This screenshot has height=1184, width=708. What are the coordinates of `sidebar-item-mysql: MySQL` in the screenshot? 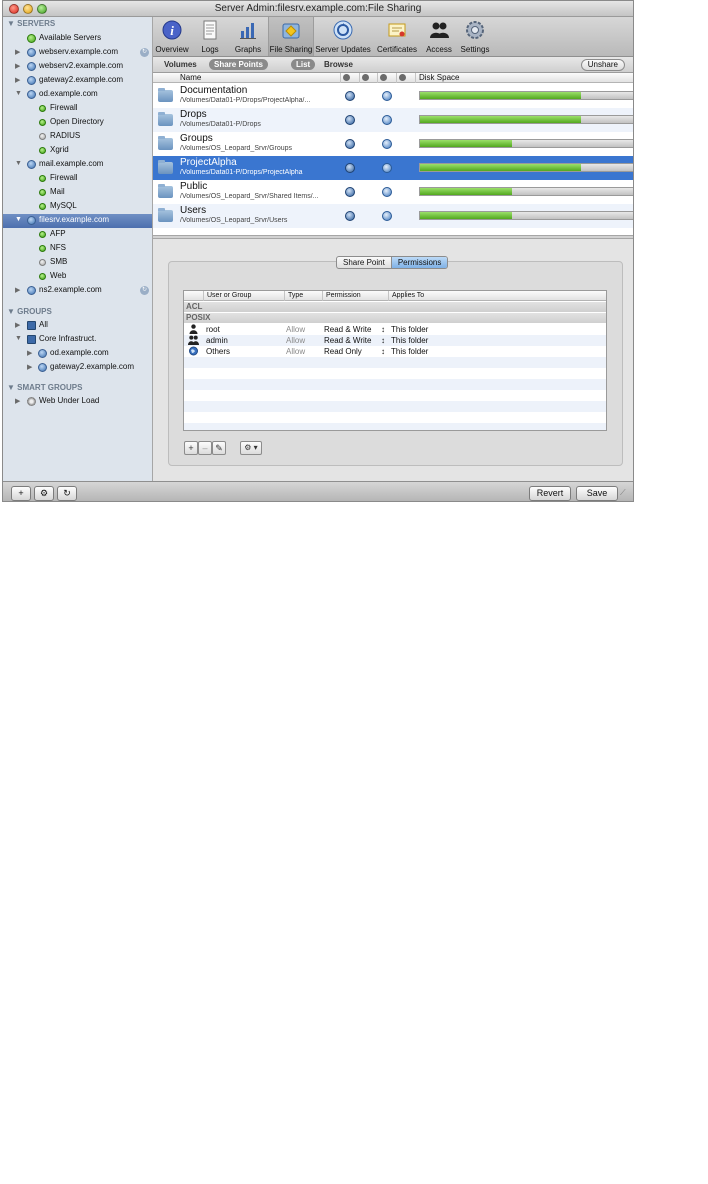 It's located at (77, 207).